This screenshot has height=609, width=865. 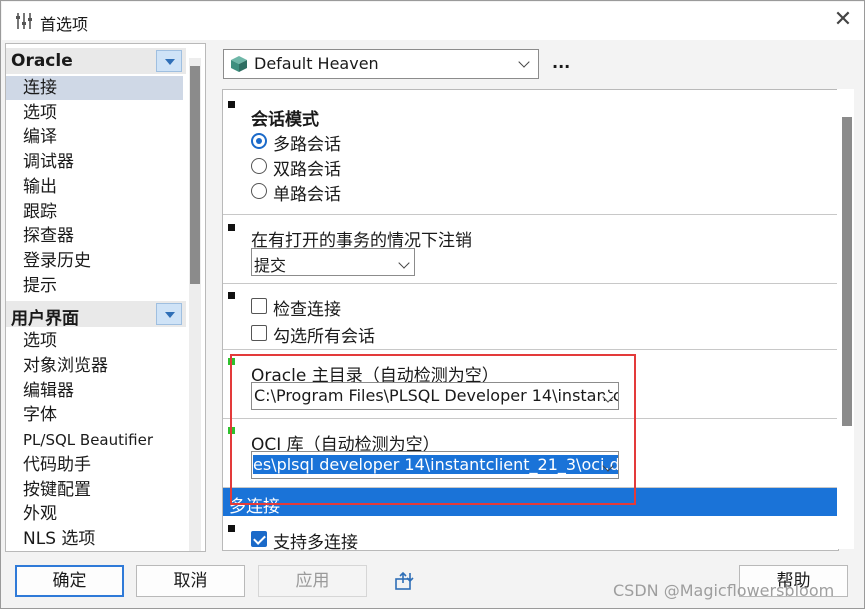 What do you see at coordinates (259, 333) in the screenshot?
I see `select-all-sessions-checkbox` at bounding box center [259, 333].